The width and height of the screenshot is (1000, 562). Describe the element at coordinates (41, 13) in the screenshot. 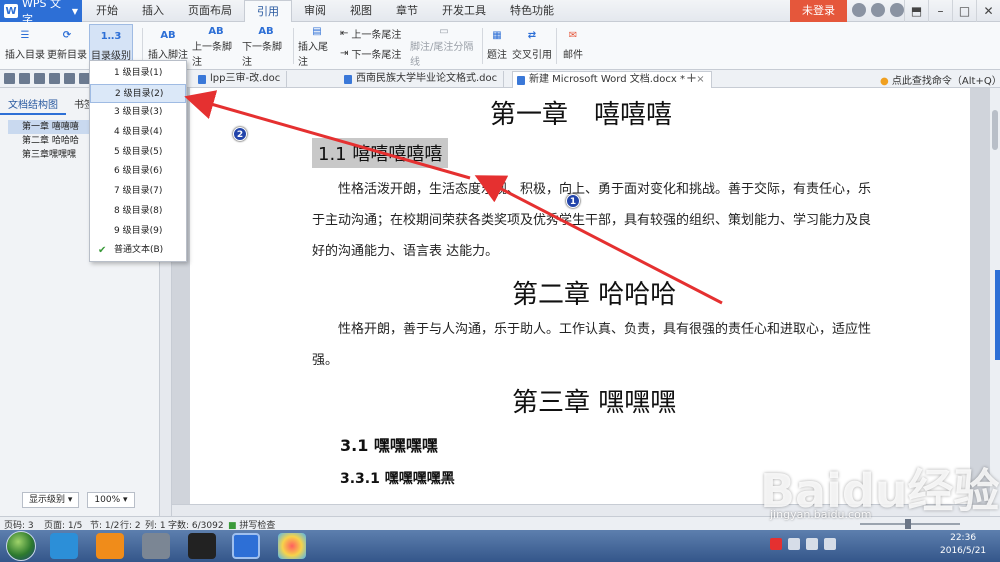

I see `app-menu-button: W WPS 文字 ▼` at that location.